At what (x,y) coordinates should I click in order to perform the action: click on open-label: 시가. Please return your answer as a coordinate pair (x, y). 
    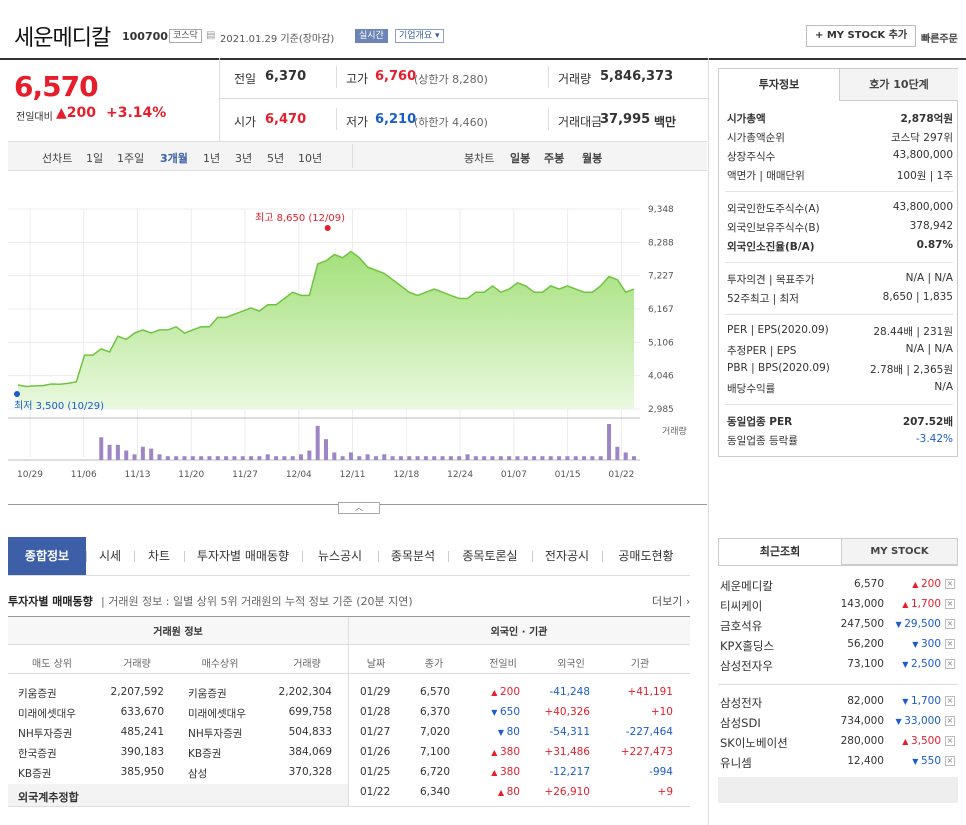
    Looking at the image, I should click on (245, 122).